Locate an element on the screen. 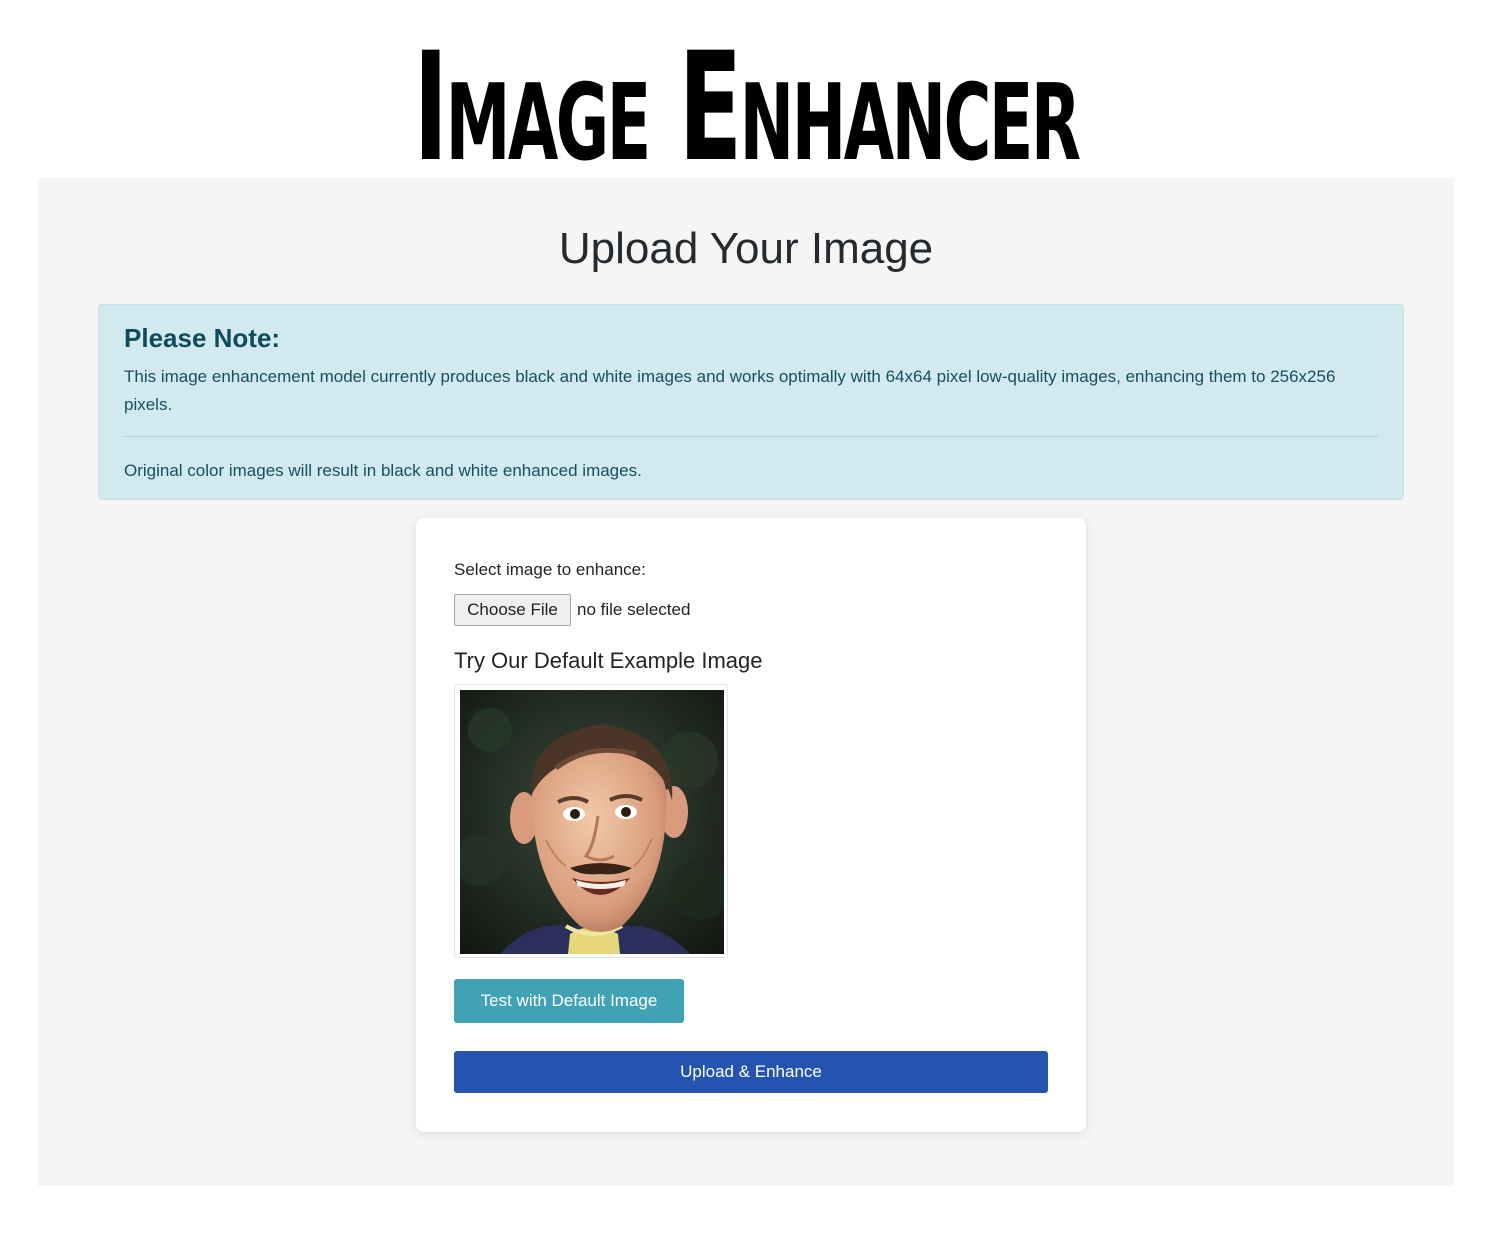  default-example-image is located at coordinates (591, 821).